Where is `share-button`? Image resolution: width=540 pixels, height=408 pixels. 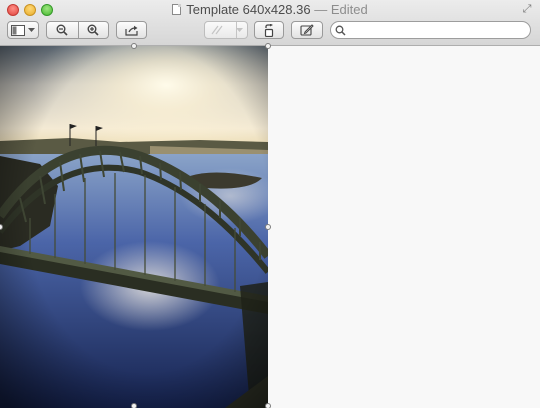
share-button is located at coordinates (131, 30).